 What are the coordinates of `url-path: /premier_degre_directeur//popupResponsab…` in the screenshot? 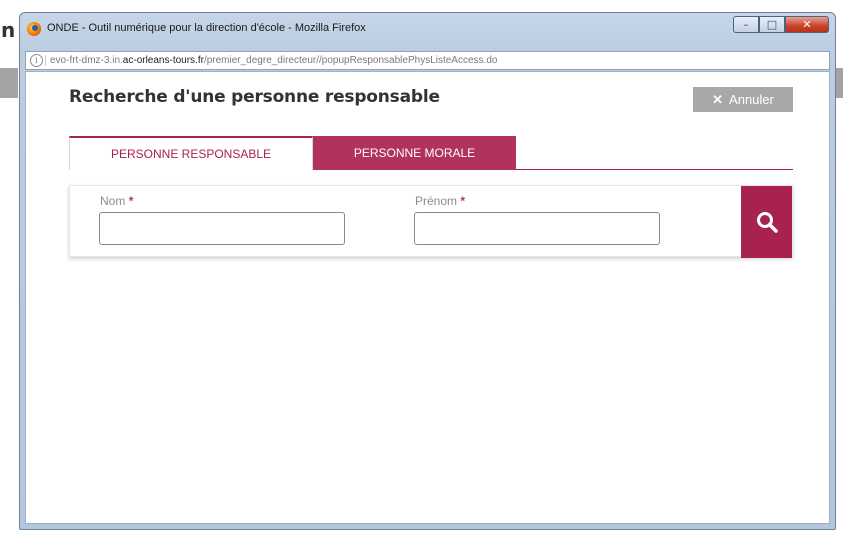 It's located at (350, 60).